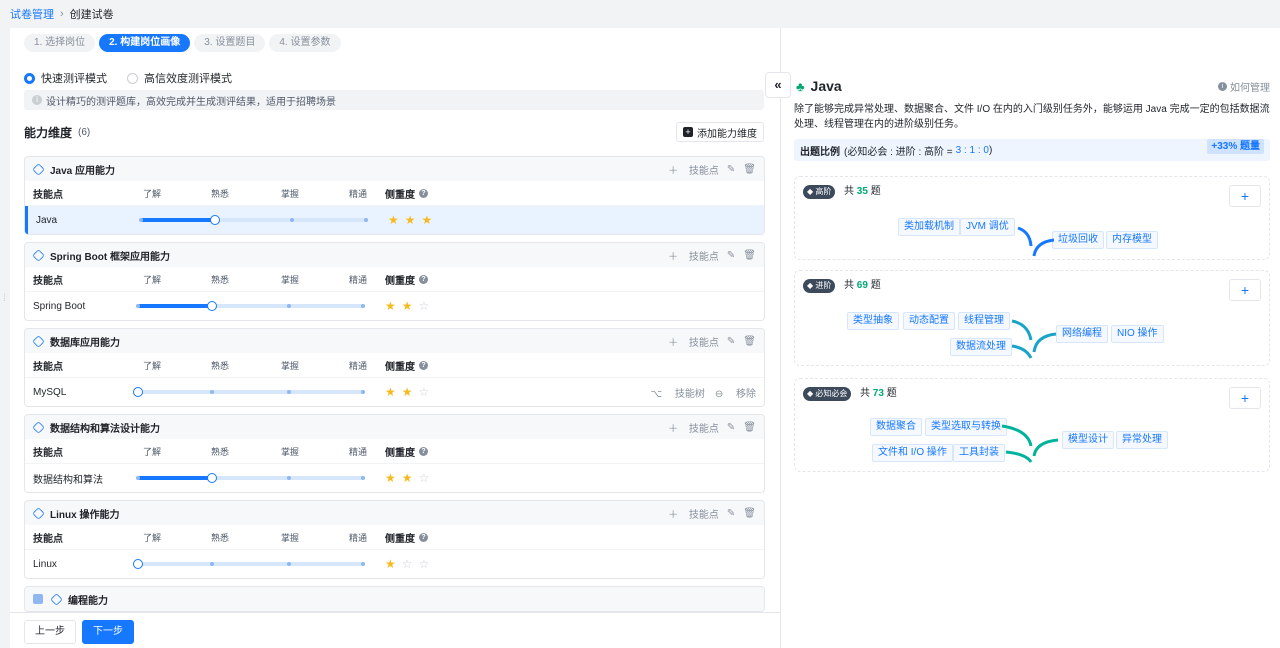  Describe the element at coordinates (56, 599) in the screenshot. I see `hexagon-icon` at that location.